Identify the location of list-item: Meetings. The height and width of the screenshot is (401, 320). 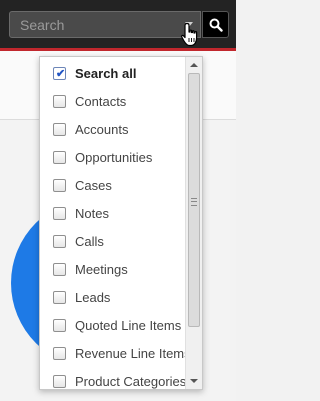
(112, 269).